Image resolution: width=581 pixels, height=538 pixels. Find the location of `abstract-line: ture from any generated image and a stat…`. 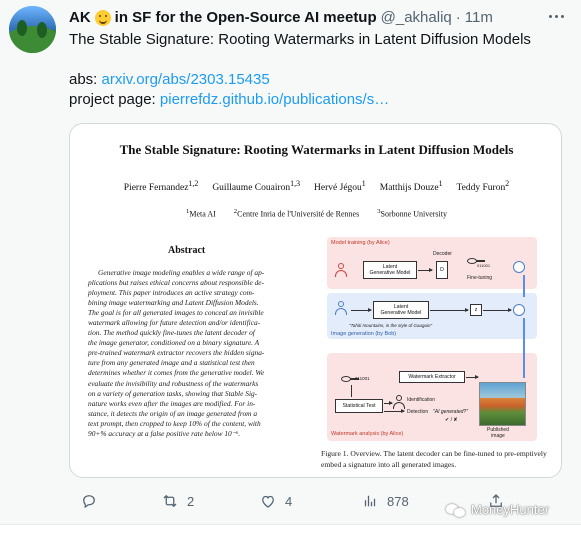

abstract-line: ture from any generated image and a stat… is located at coordinates (171, 363).